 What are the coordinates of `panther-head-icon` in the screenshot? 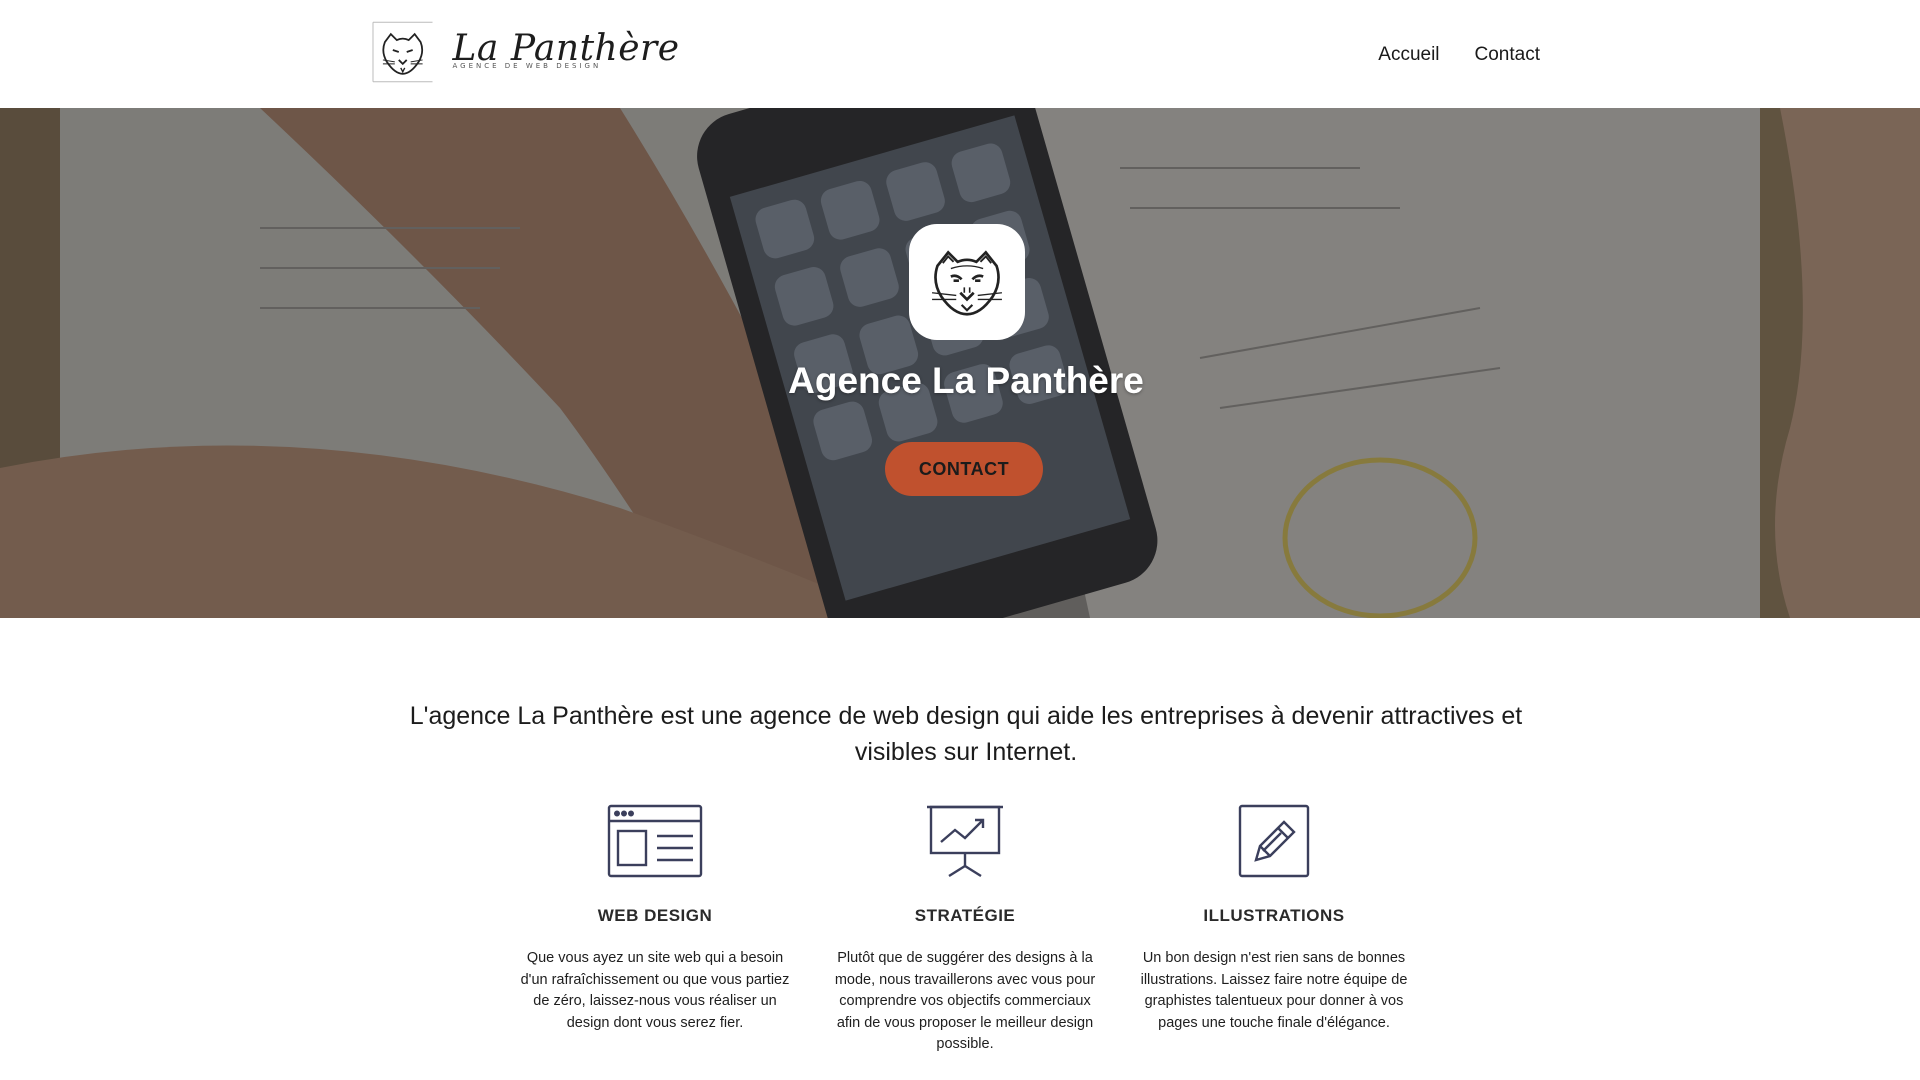 It's located at (967, 283).